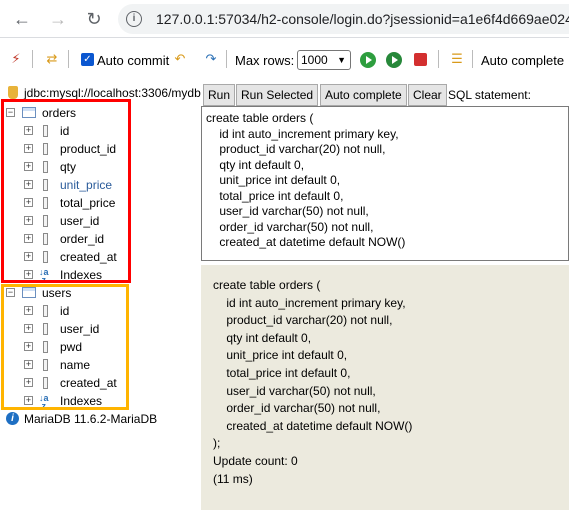 Image resolution: width=569 pixels, height=510 pixels. Describe the element at coordinates (302, 133) in the screenshot. I see `editor-line: id int auto_increment primary key,` at that location.